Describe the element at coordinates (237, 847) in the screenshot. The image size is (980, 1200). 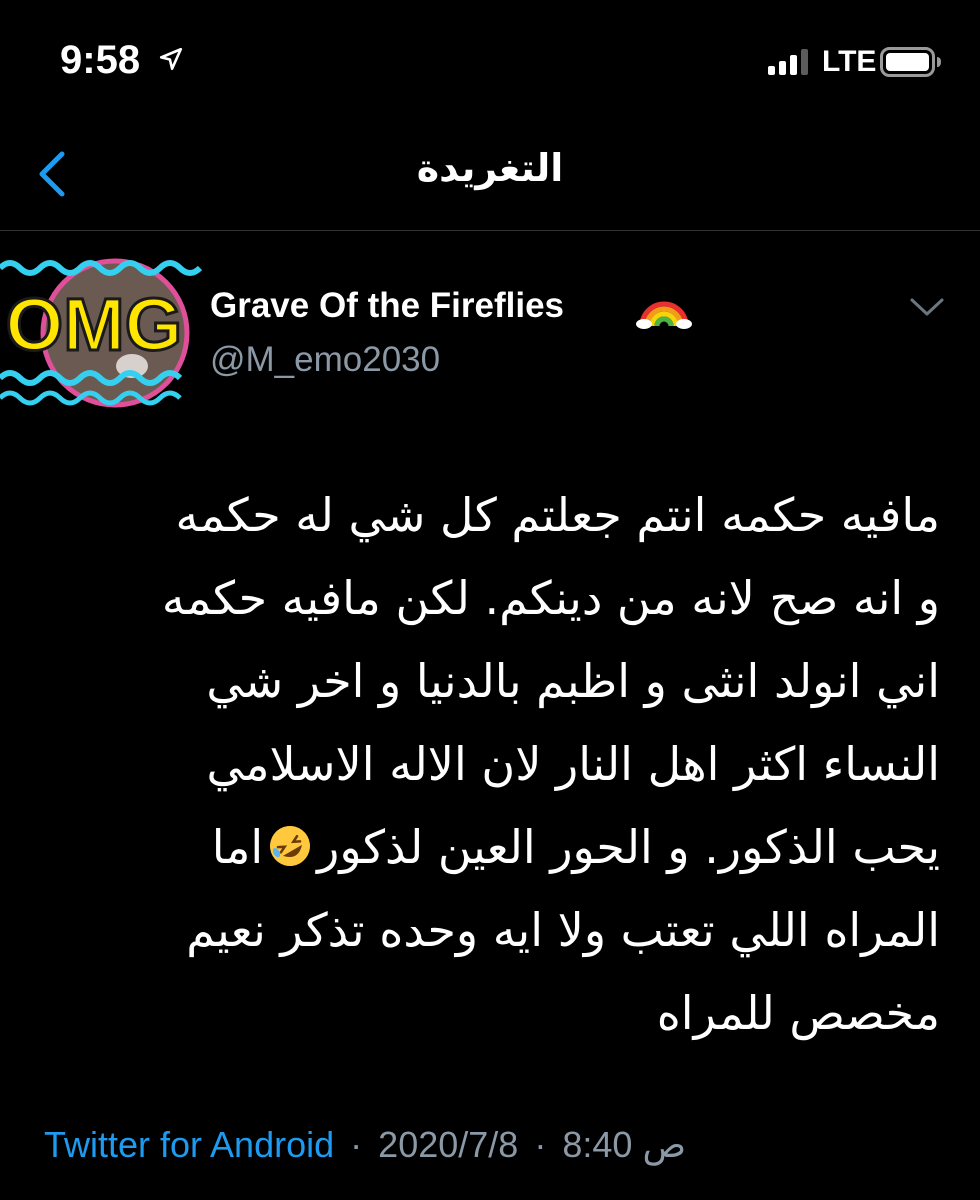
I see `tweet-line-segment: اما` at that location.